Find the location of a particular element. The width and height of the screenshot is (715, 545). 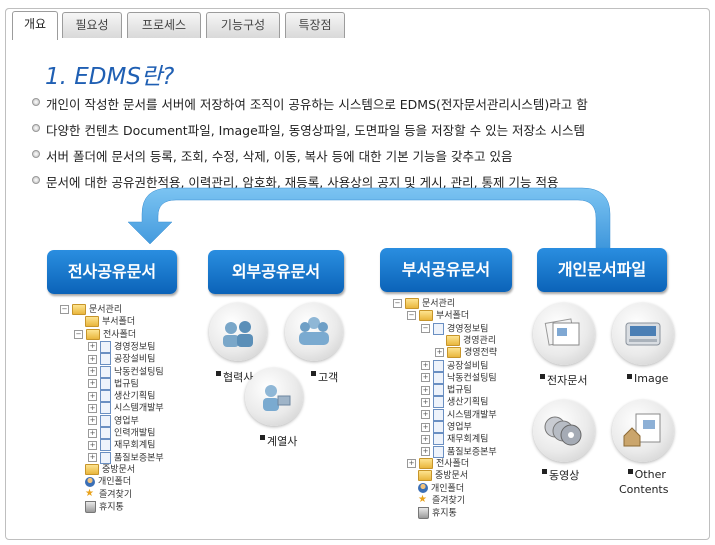

tree-node: 부서폴더 is located at coordinates (104, 322).